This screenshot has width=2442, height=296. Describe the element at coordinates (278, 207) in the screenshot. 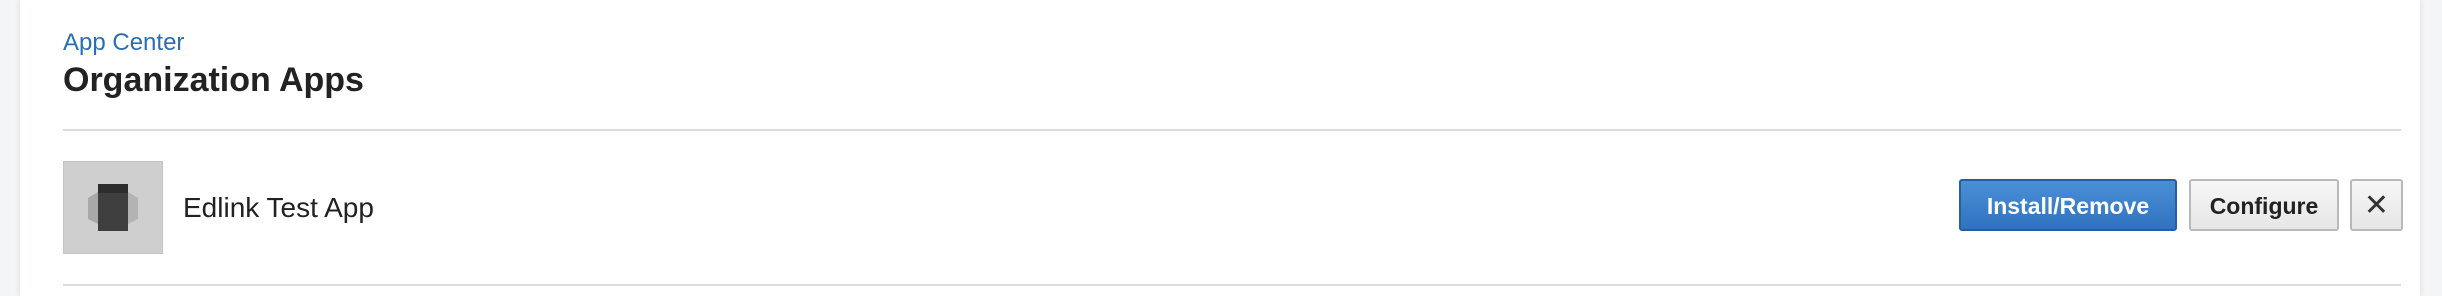

I see `app-name: Edlink Test App` at that location.